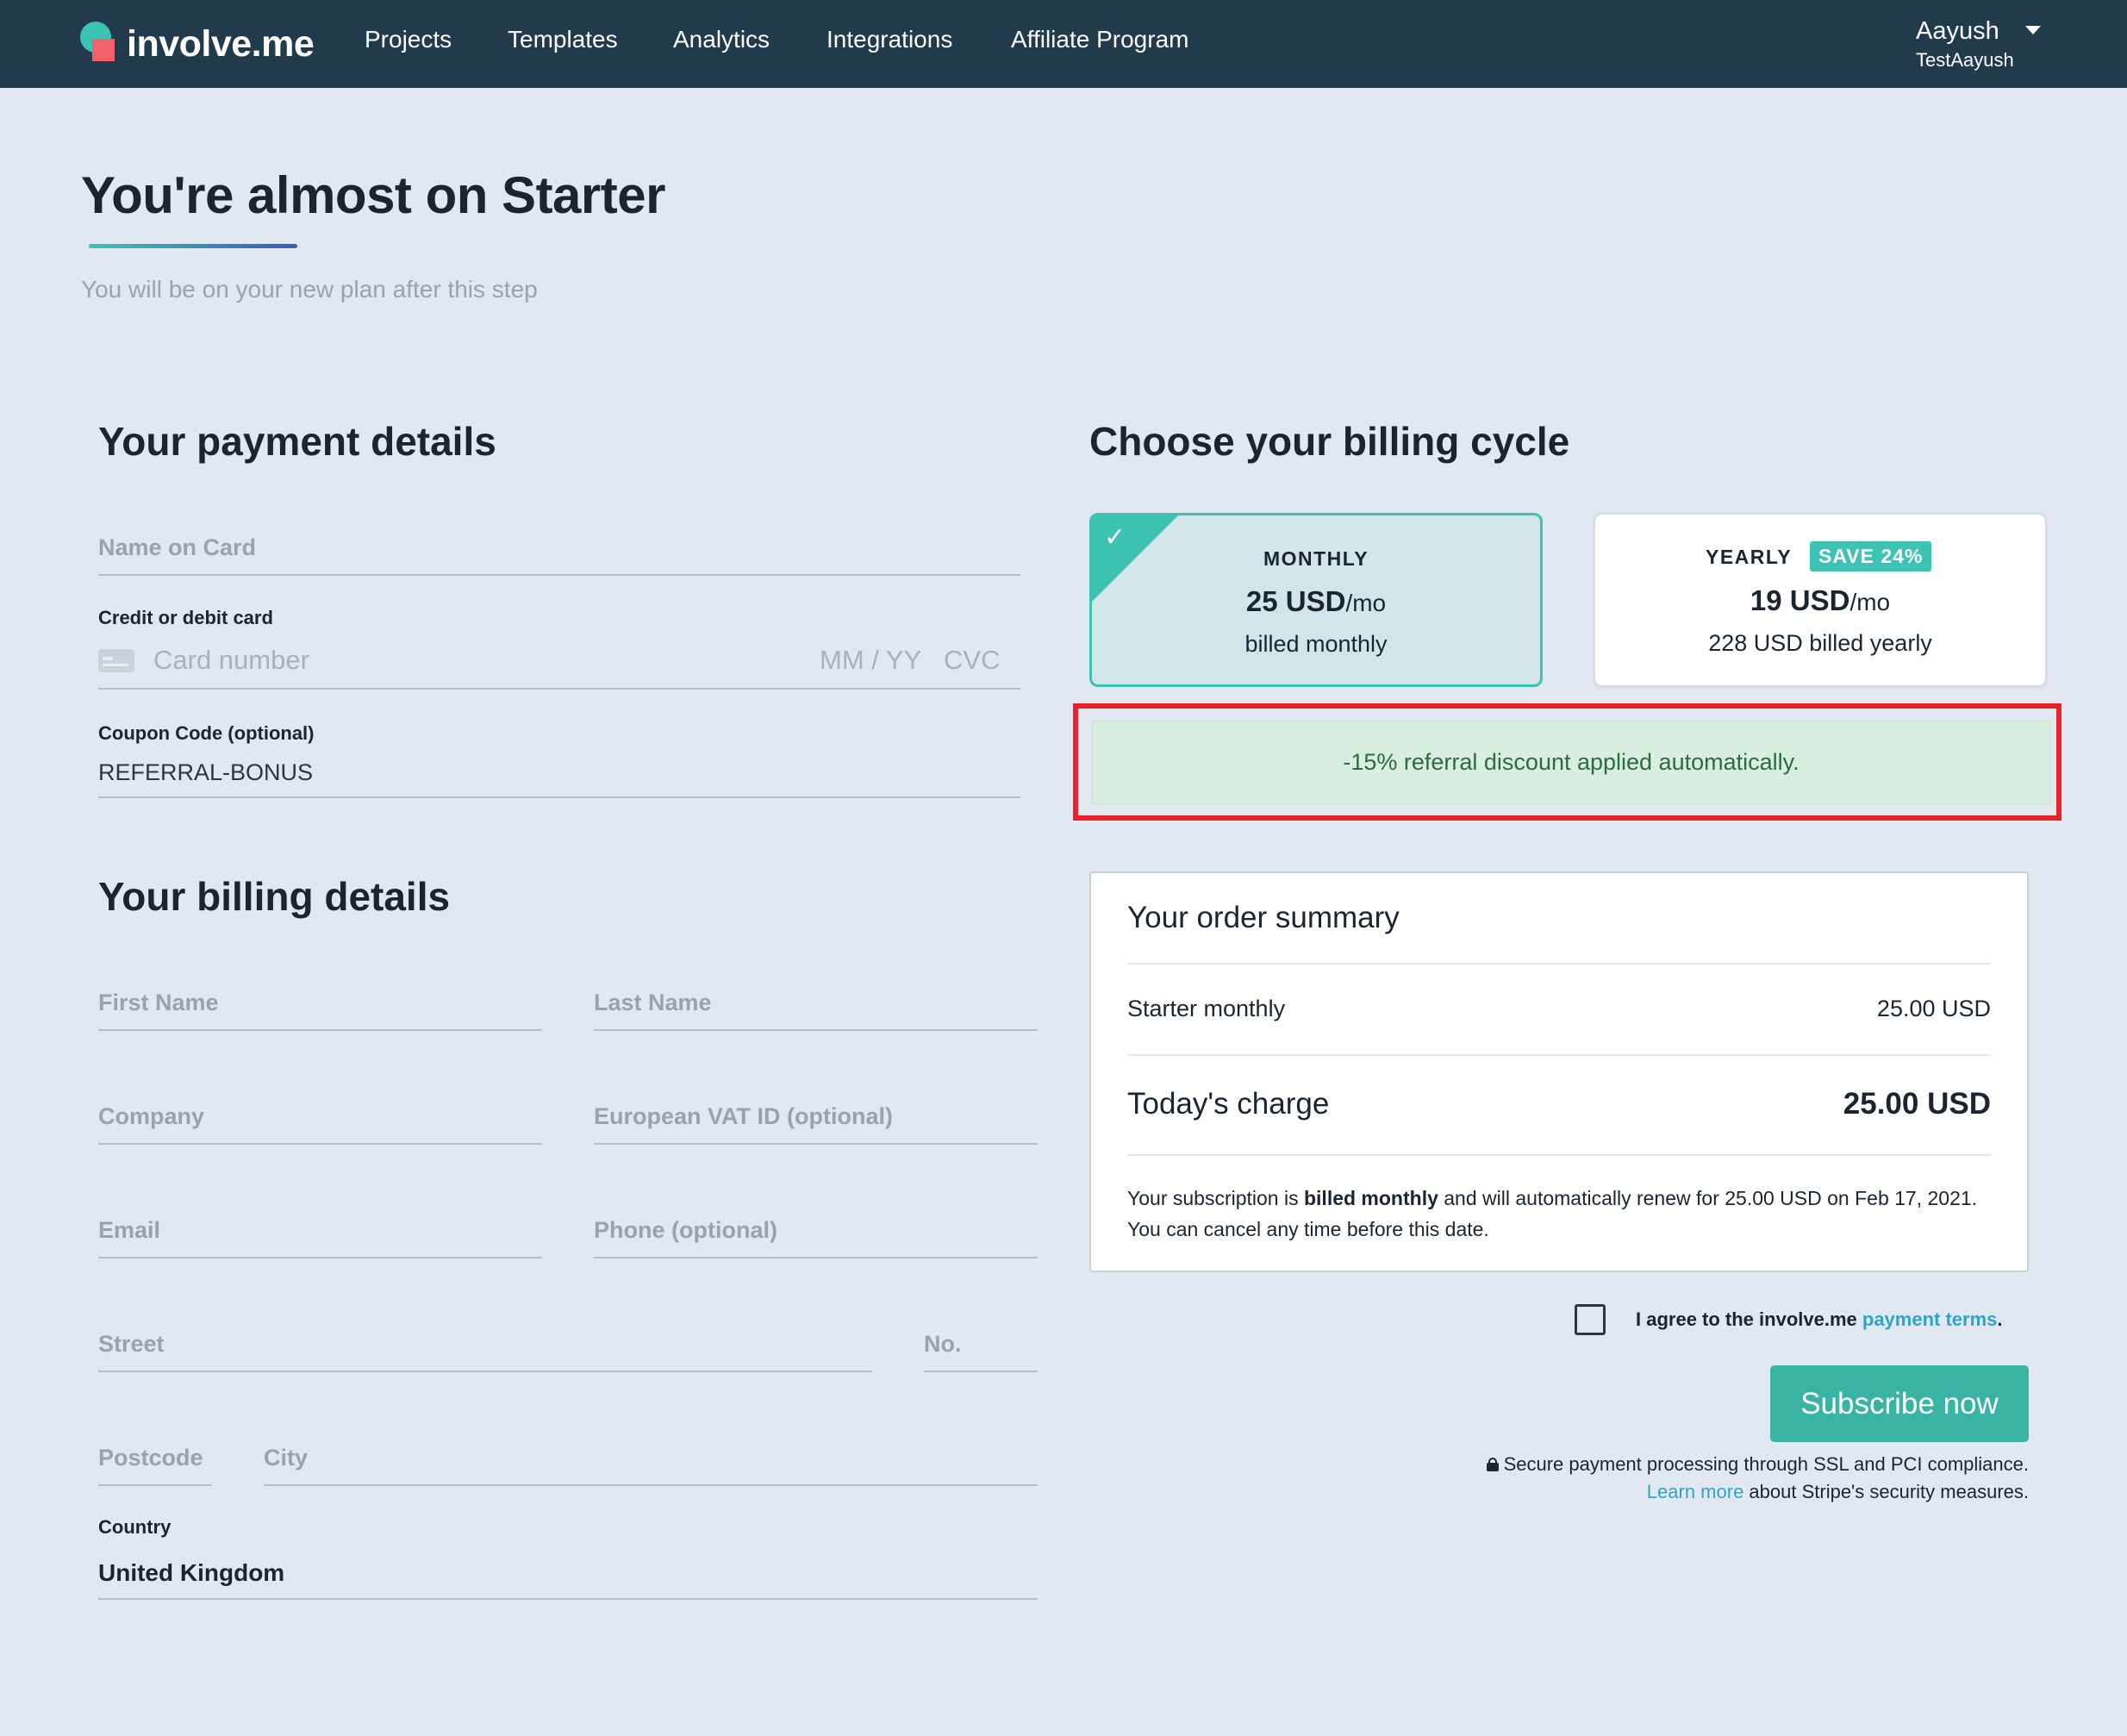 The image size is (2127, 1736). What do you see at coordinates (206, 733) in the screenshot?
I see `coupon-label: Coupon Code (optional)` at bounding box center [206, 733].